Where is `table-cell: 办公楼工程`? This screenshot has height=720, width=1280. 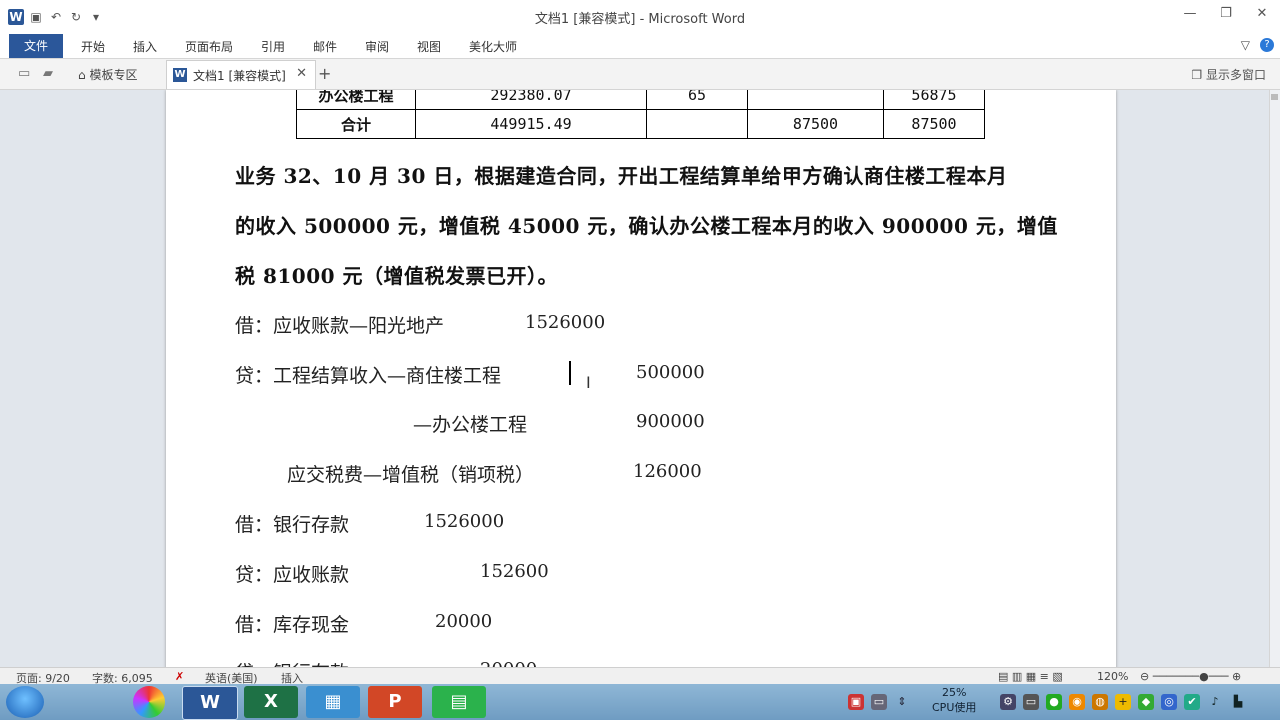 table-cell: 办公楼工程 is located at coordinates (356, 100).